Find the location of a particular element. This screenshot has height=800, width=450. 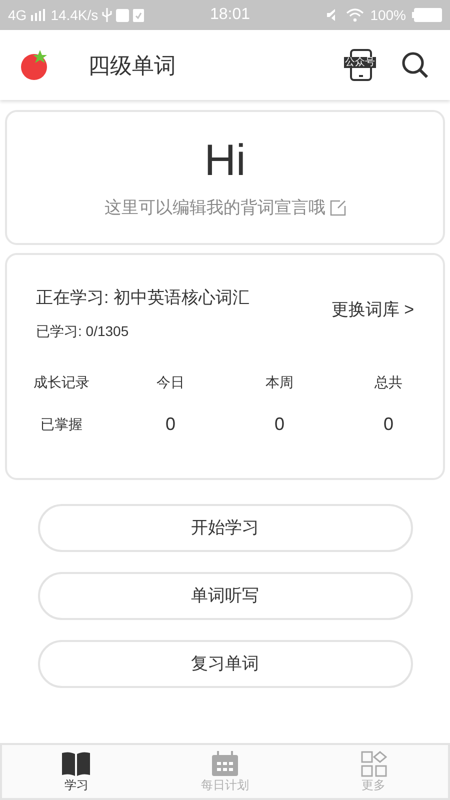

stats-header: 今日 is located at coordinates (171, 382).